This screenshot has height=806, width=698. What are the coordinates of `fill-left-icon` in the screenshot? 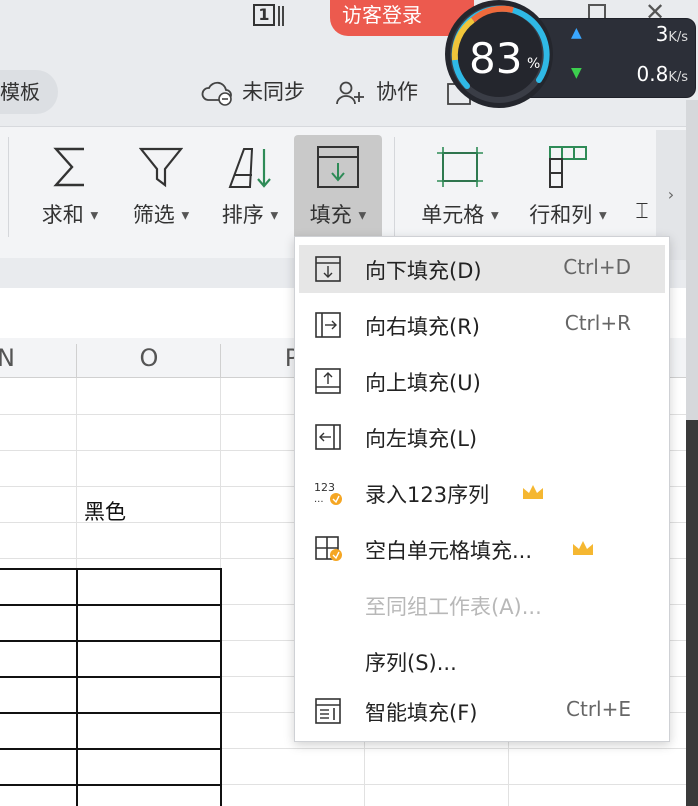 It's located at (328, 437).